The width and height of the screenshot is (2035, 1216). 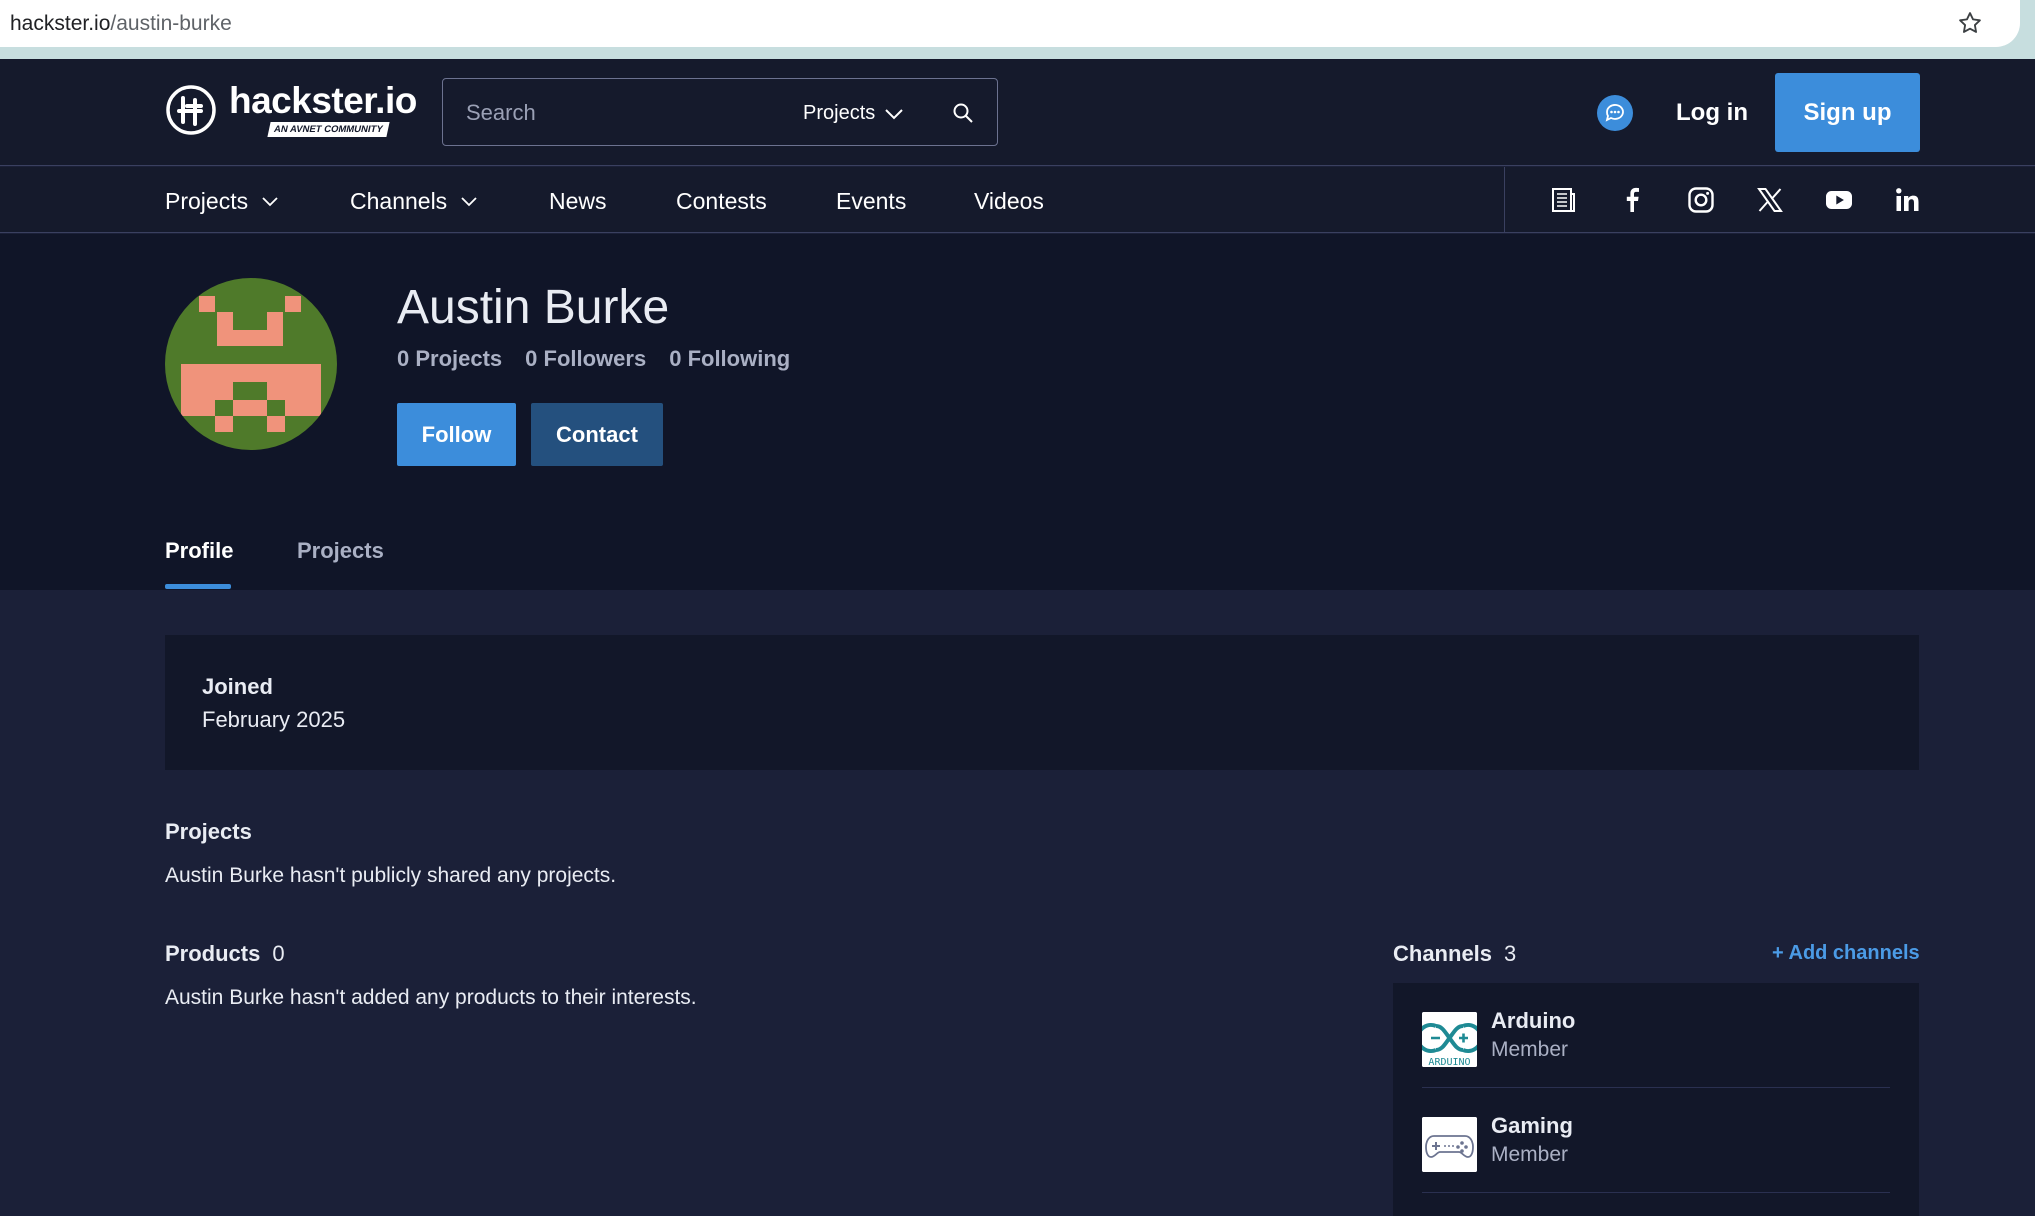 I want to click on newsletter-icon, so click(x=1563, y=200).